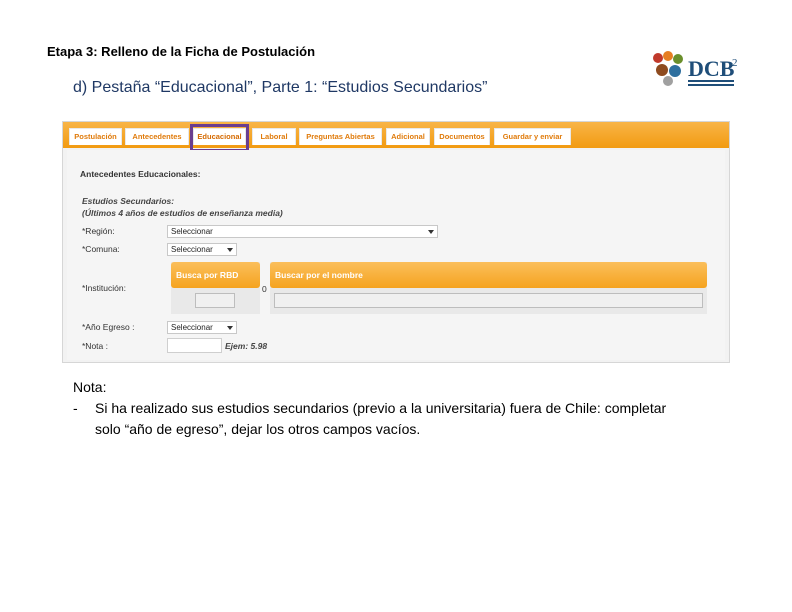 The width and height of the screenshot is (792, 612). Describe the element at coordinates (108, 327) in the screenshot. I see `egreso-label: *Año Egreso :` at that location.